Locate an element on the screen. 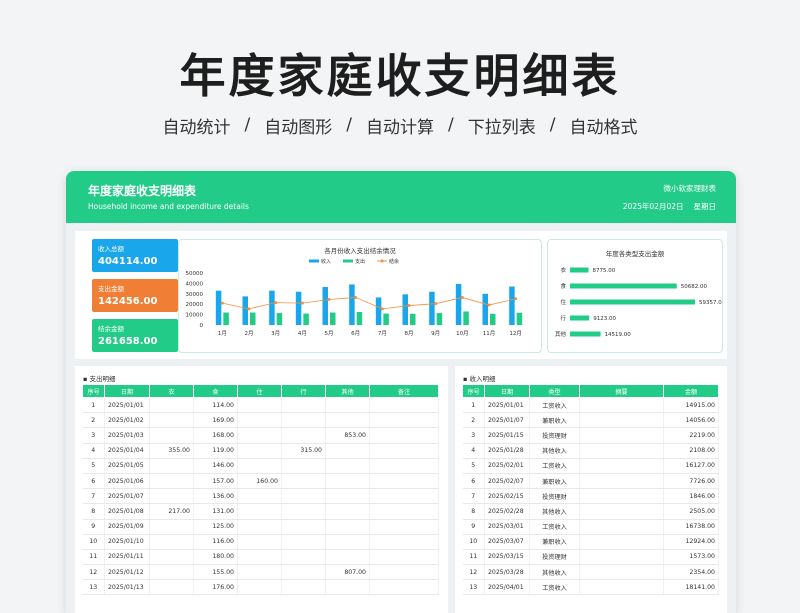  expense-column-header: 食 is located at coordinates (215, 391).